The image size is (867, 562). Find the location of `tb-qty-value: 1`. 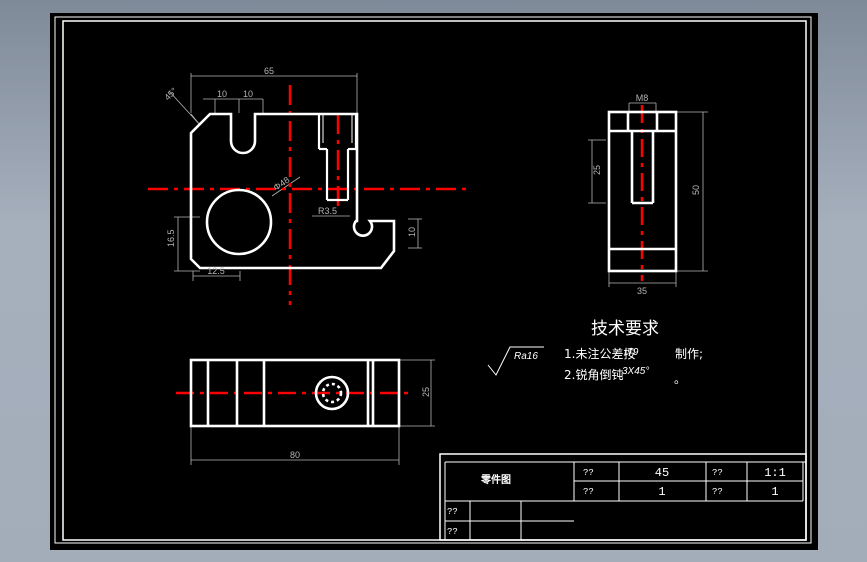

tb-qty-value: 1 is located at coordinates (661, 492).